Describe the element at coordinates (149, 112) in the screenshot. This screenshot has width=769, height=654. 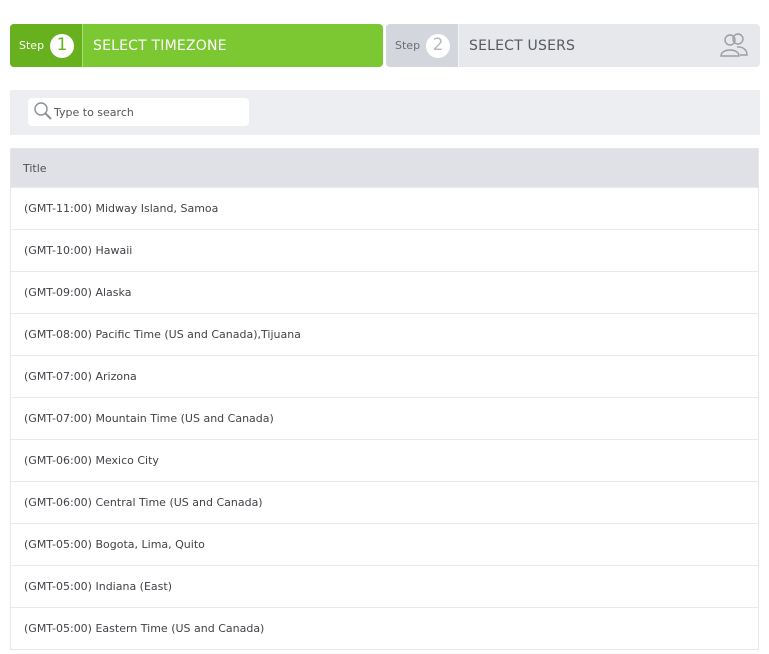
I see `search-input` at that location.